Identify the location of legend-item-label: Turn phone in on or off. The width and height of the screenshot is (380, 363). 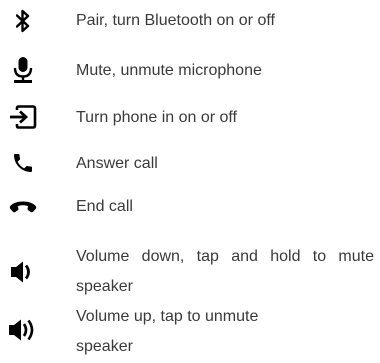
(156, 117).